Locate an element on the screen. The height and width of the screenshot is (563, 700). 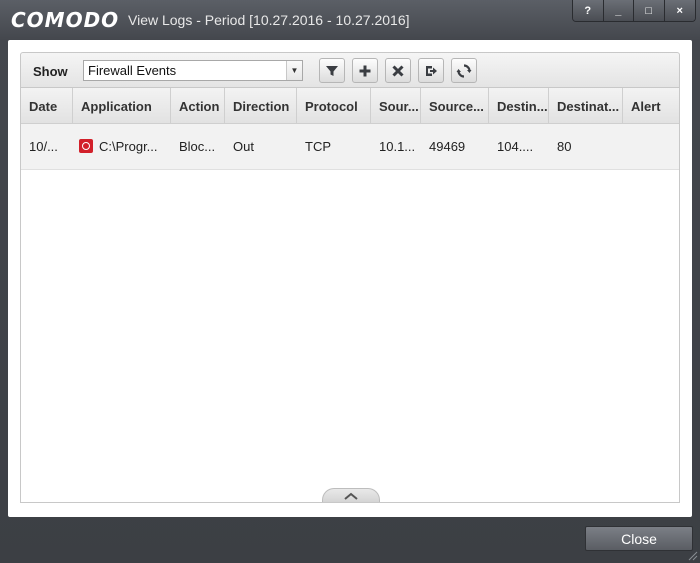
cell-destination-port: 80 is located at coordinates (564, 146).